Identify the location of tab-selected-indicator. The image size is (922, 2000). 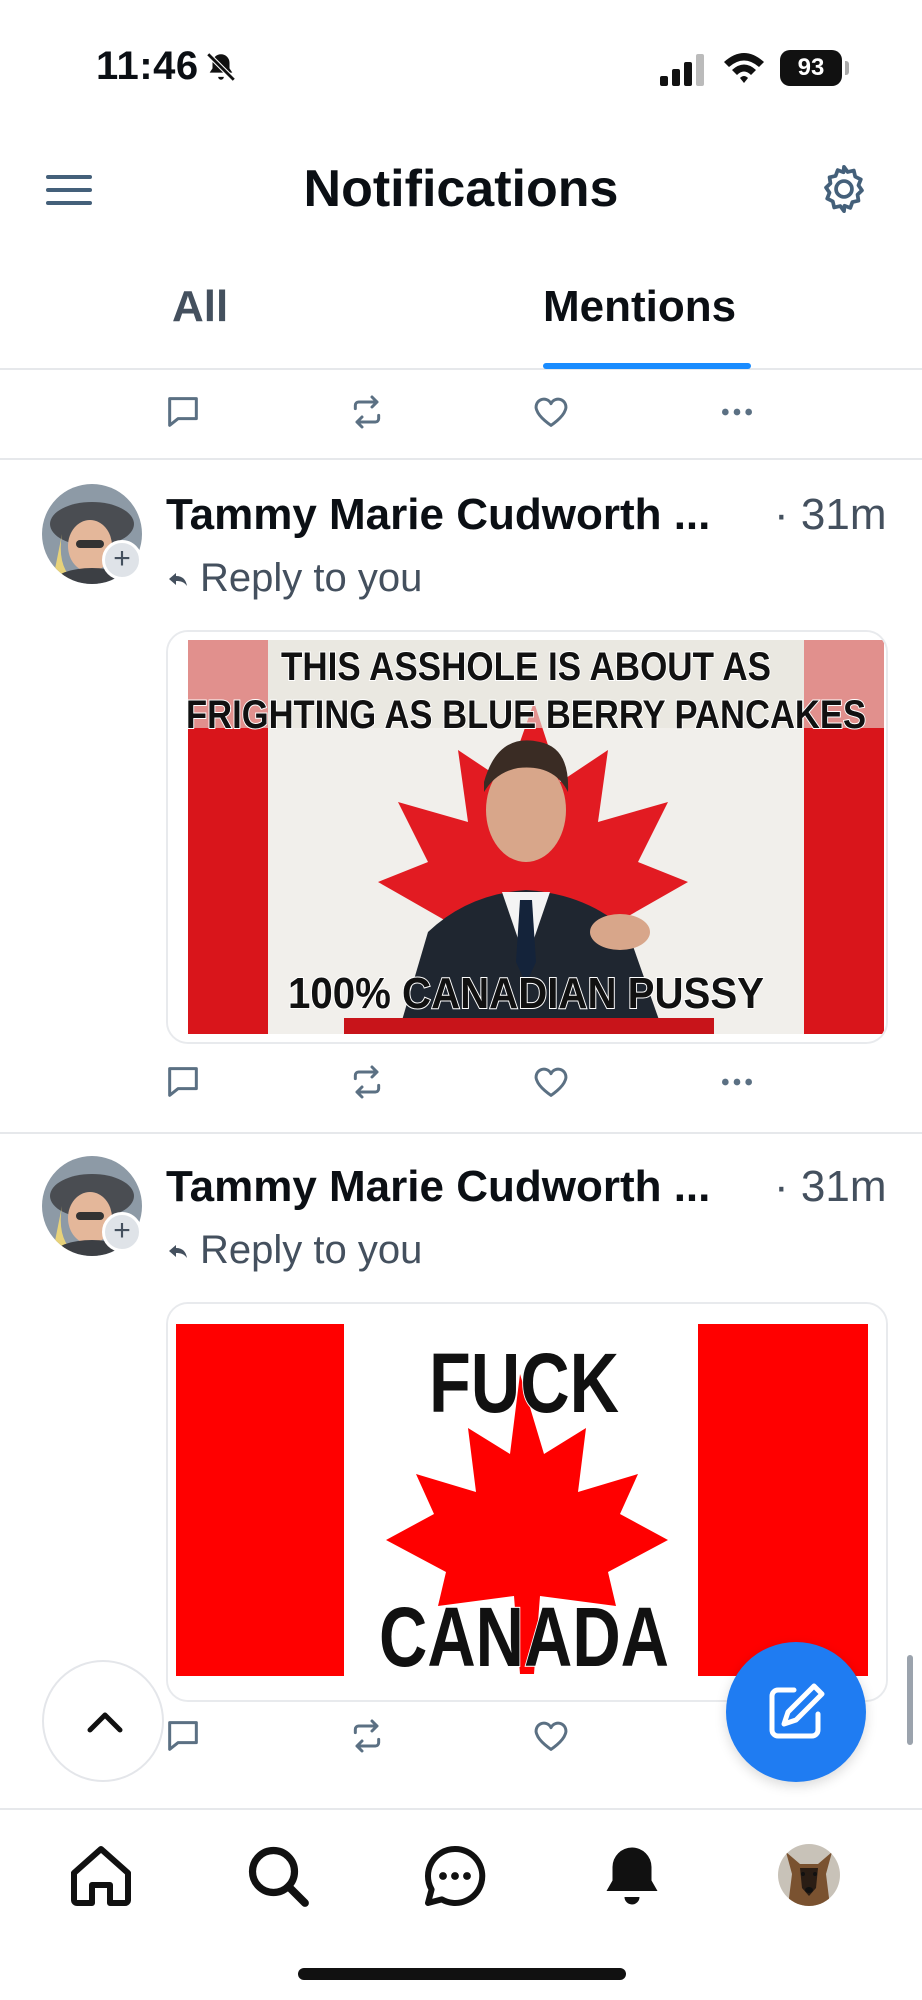
(647, 366).